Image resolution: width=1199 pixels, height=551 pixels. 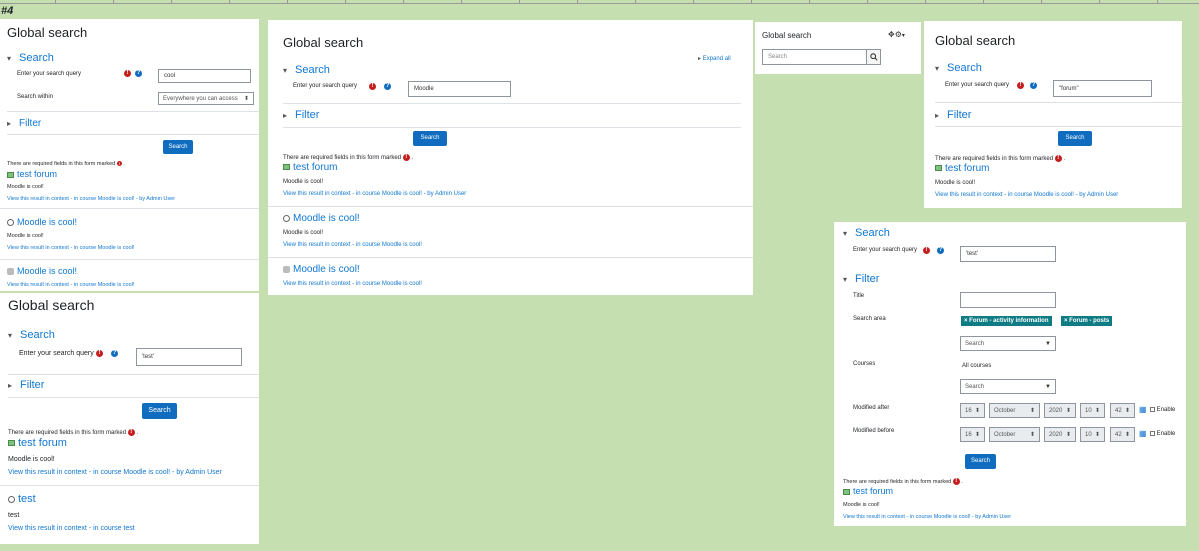 I want to click on title-input, so click(x=1008, y=300).